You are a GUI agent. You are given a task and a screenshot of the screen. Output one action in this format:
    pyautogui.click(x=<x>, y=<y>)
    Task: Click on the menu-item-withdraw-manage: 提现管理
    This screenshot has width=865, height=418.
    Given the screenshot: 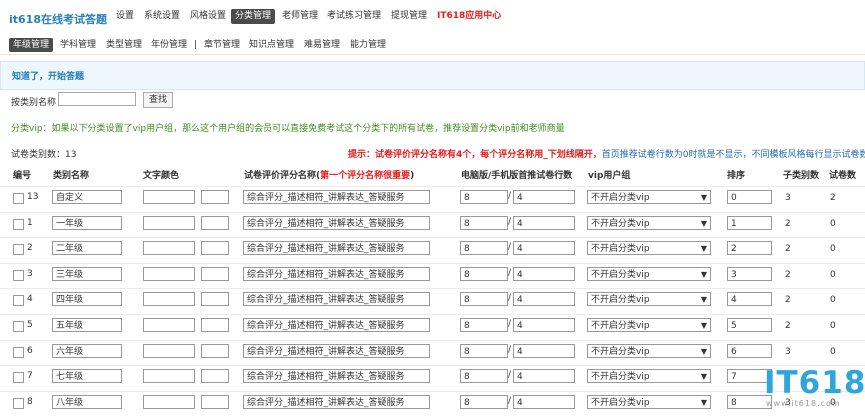 What is the action you would take?
    pyautogui.click(x=409, y=16)
    